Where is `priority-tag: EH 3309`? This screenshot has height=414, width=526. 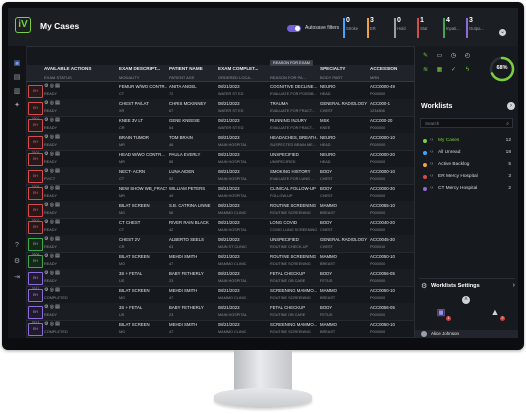 priority-tag: EH 3309 is located at coordinates (35, 247).